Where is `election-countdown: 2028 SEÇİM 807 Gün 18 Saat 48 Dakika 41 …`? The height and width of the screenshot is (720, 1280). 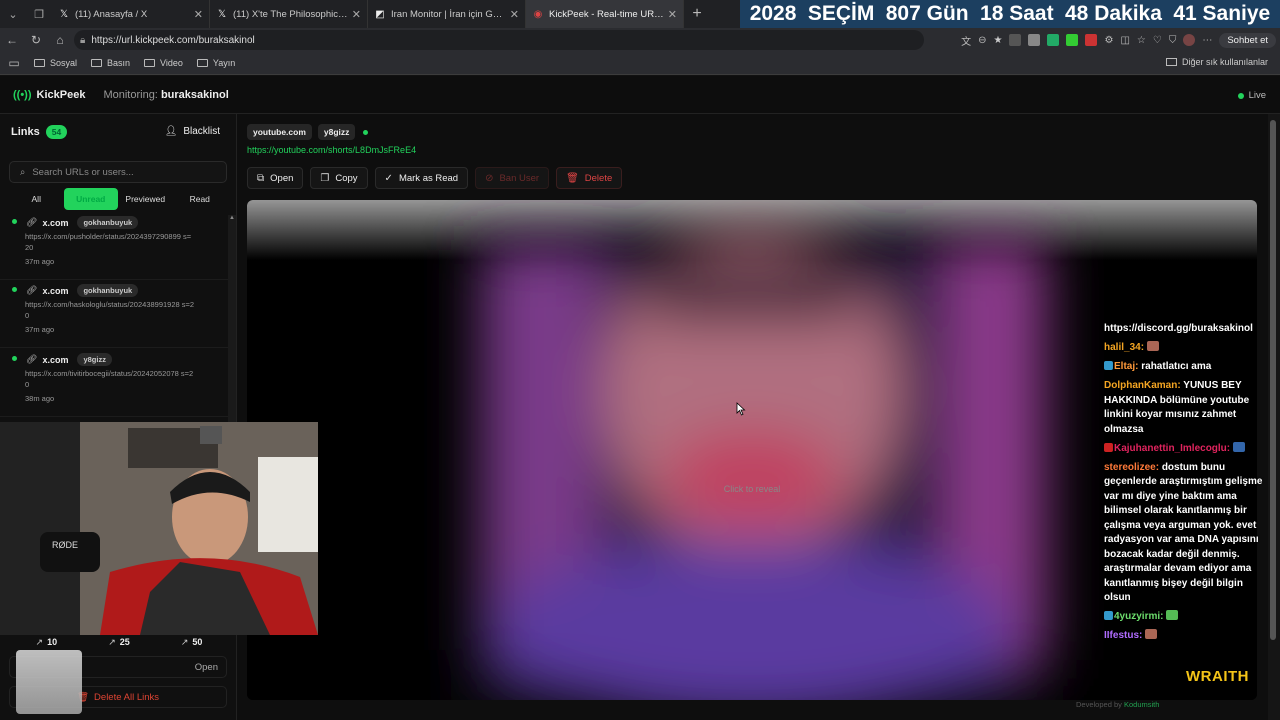
election-countdown: 2028 SEÇİM 807 Gün 18 Saat 48 Dakika 41 … is located at coordinates (1010, 14).